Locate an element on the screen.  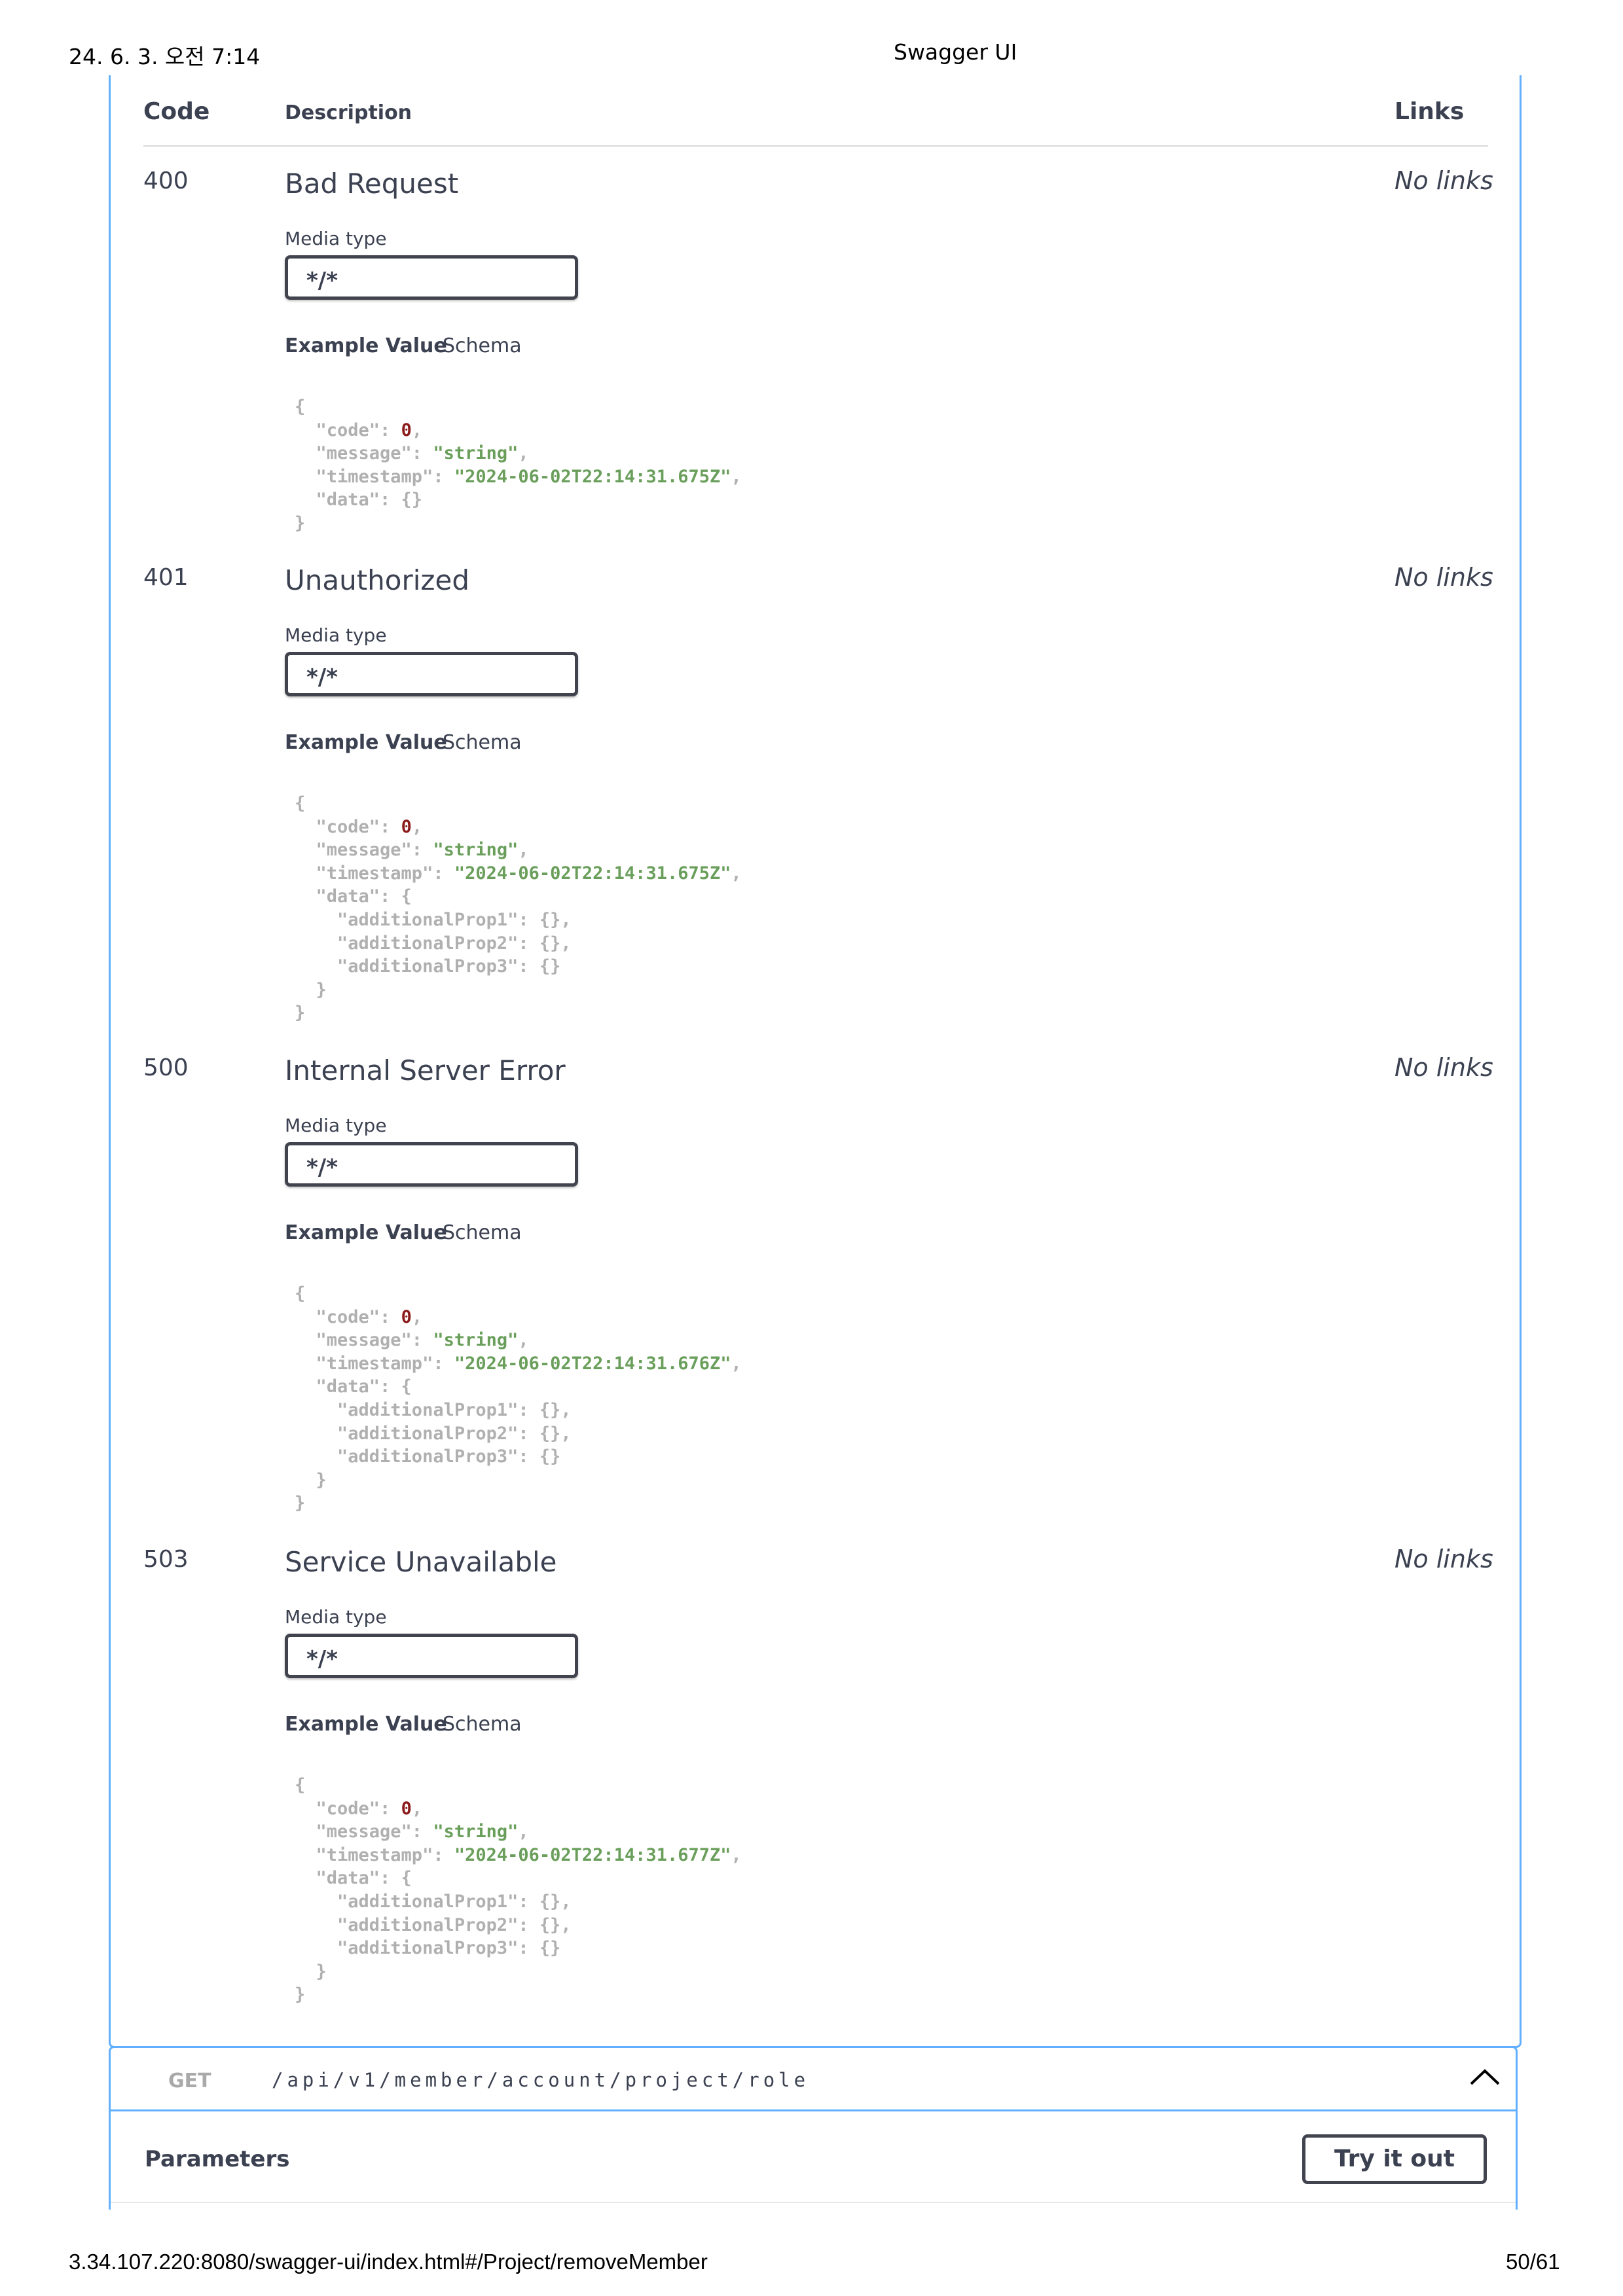
column-links: Links is located at coordinates (1430, 111).